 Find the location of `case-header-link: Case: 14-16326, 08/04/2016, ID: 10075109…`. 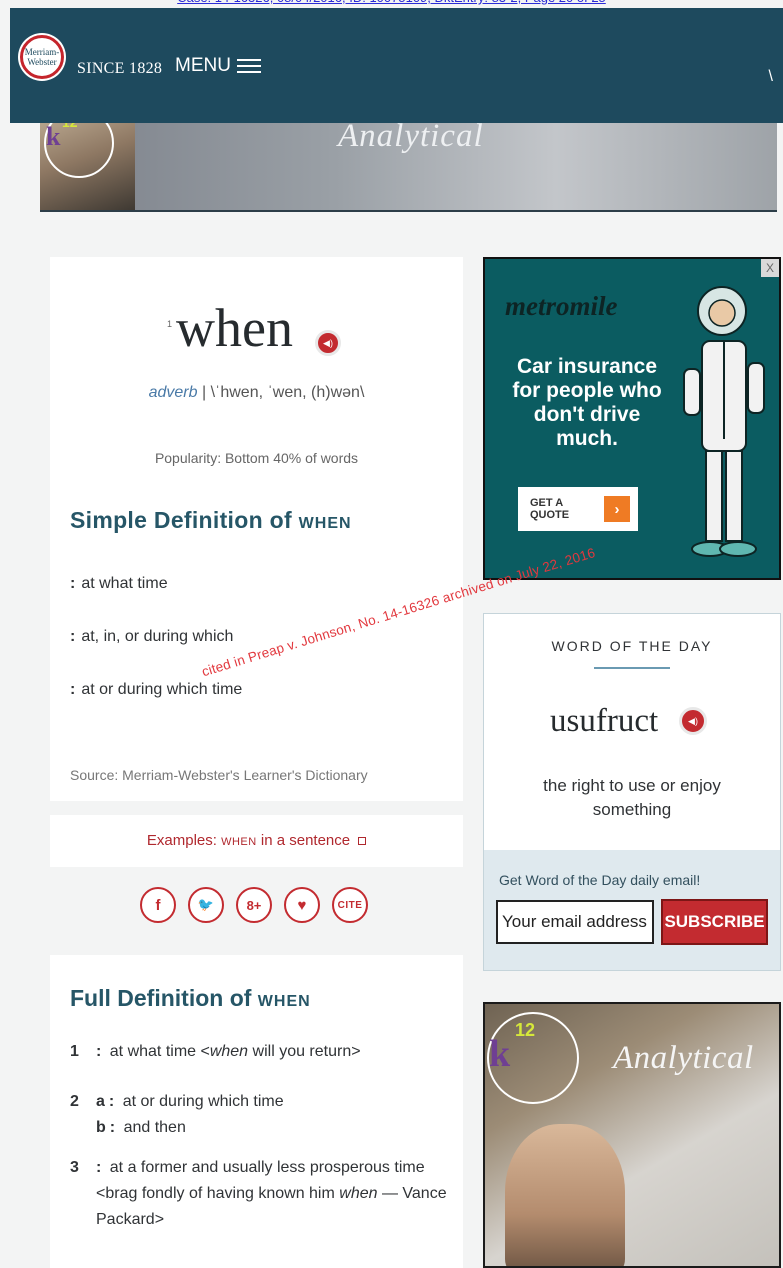

case-header-link: Case: 14-16326, 08/04/2016, ID: 10075109… is located at coordinates (391, 5).